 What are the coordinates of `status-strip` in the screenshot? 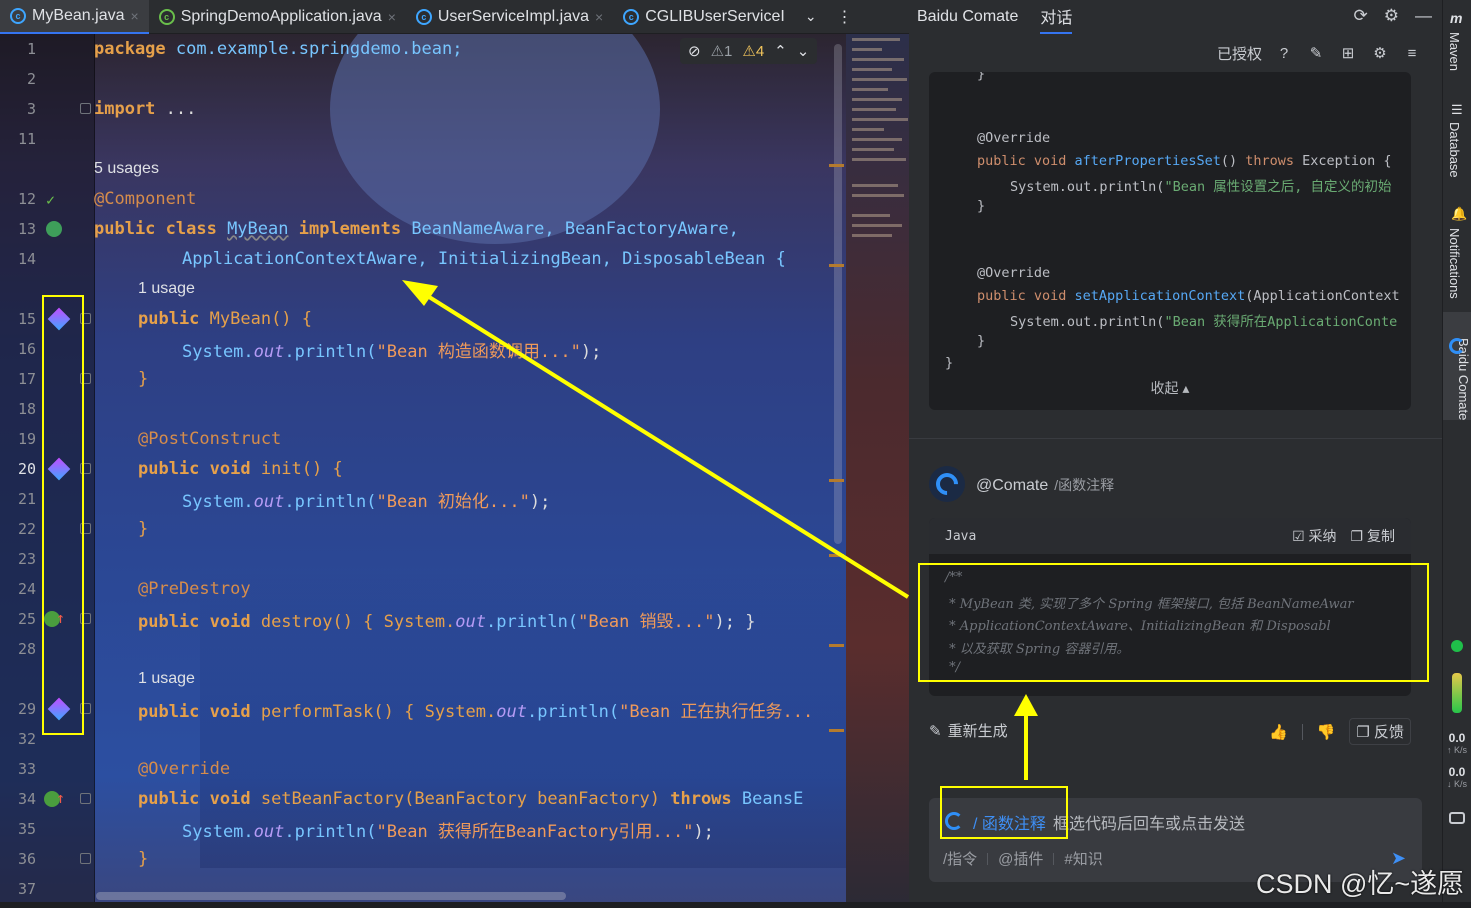 It's located at (735, 905).